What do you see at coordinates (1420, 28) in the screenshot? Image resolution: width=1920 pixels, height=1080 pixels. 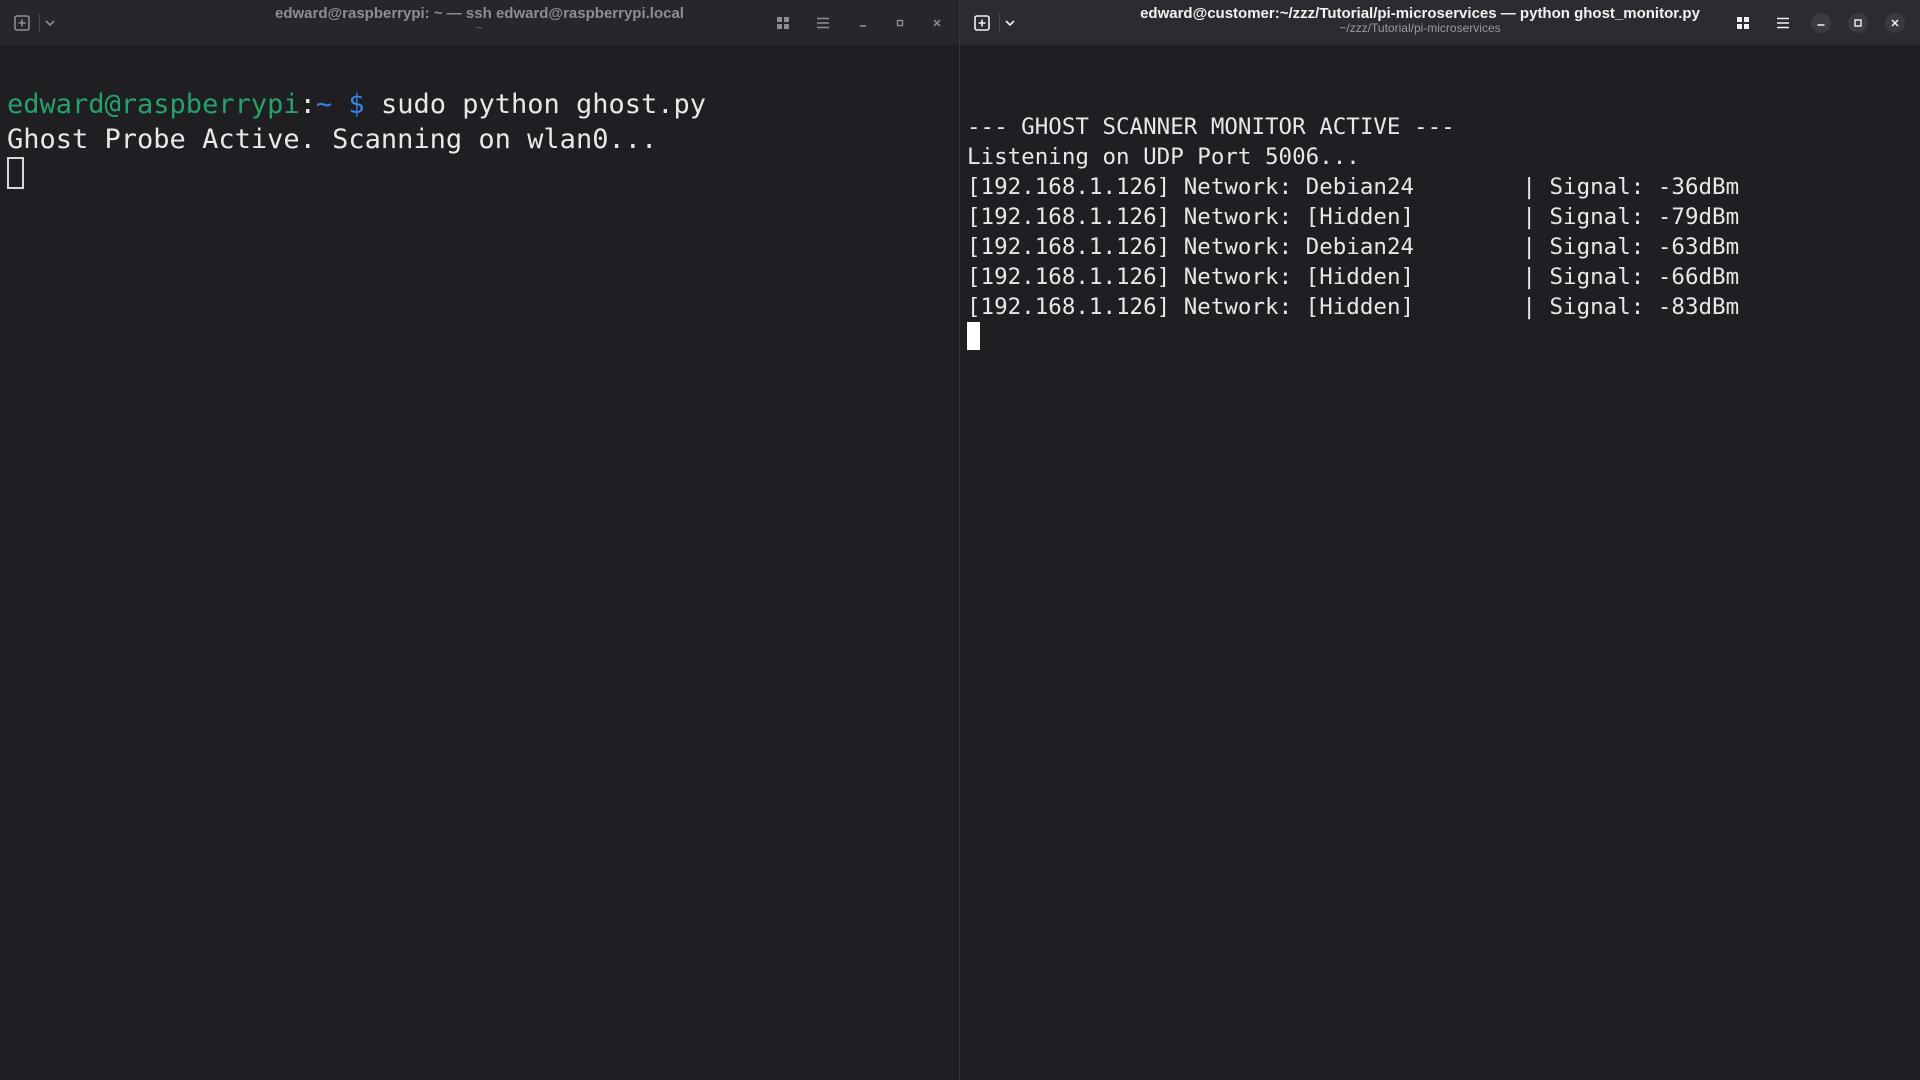 I see `window-title-sub: ~/zzz/Tutorial/pi-microservices` at bounding box center [1420, 28].